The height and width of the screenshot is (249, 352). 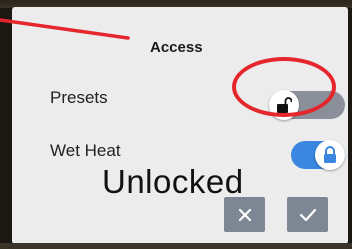 What do you see at coordinates (65, 29) in the screenshot?
I see `annotation-arrow-line` at bounding box center [65, 29].